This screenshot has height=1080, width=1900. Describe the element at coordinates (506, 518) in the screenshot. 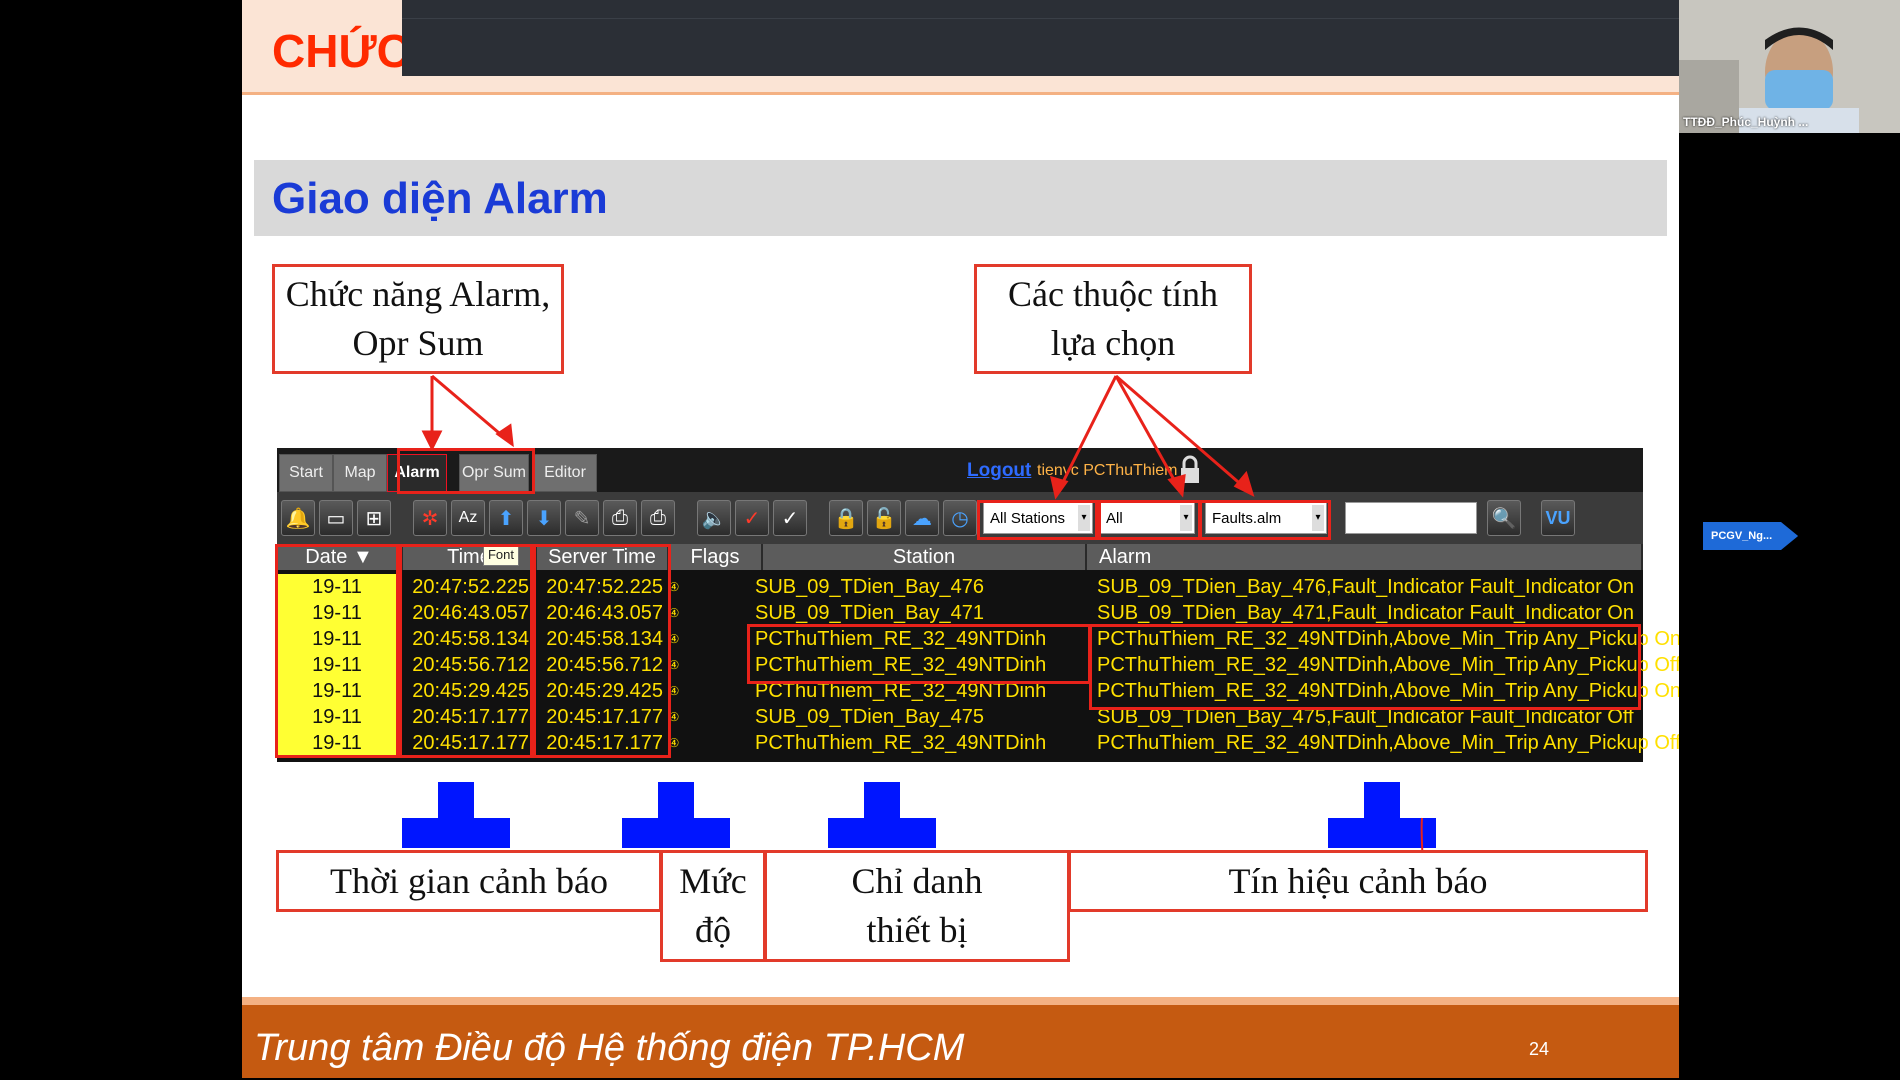

I see `arrow-up-icon: ⬆` at that location.